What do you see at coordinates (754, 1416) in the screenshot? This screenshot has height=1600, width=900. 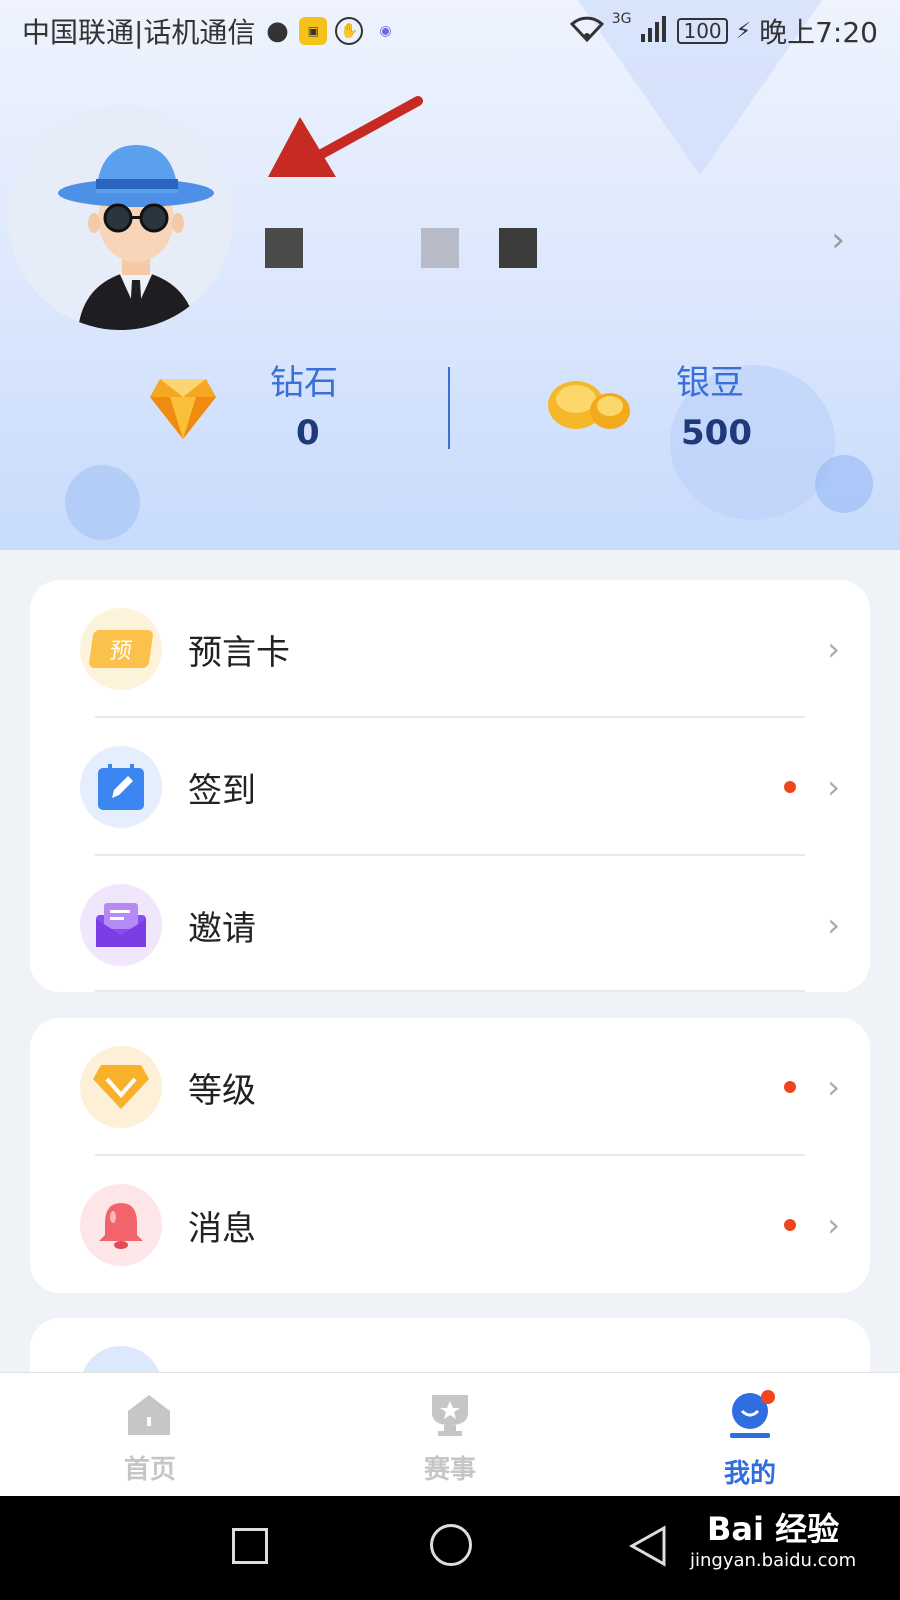 I see `profile-icon` at bounding box center [754, 1416].